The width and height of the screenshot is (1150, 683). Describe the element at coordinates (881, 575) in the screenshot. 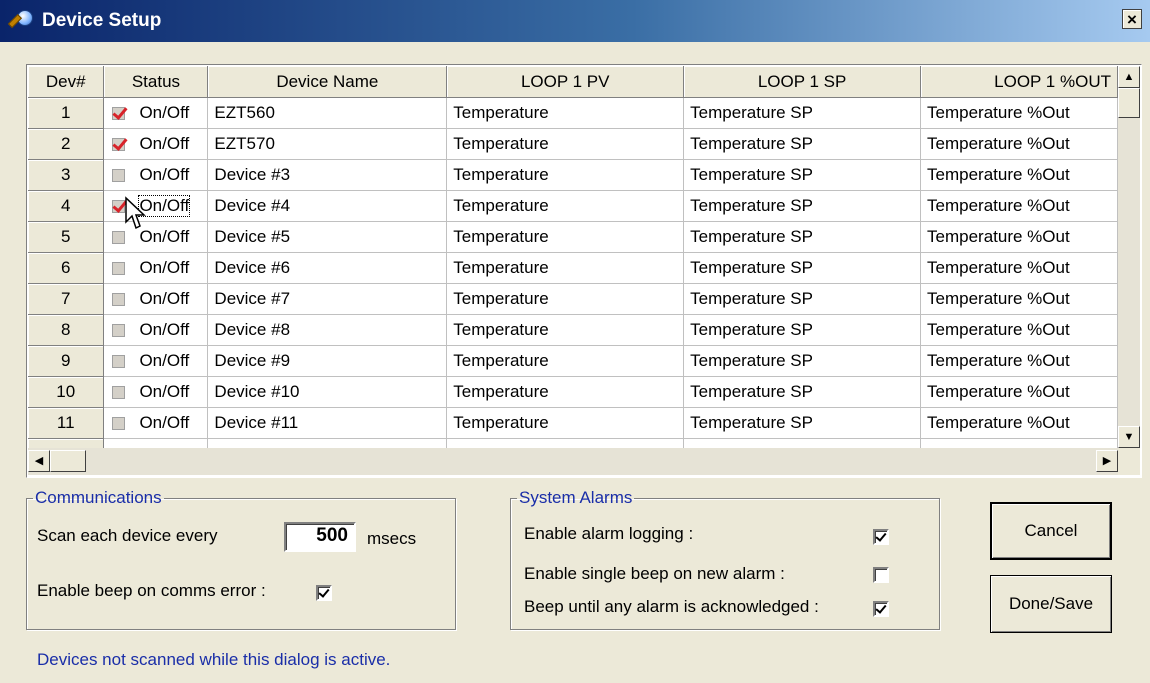

I see `single-beep-checkbox` at that location.